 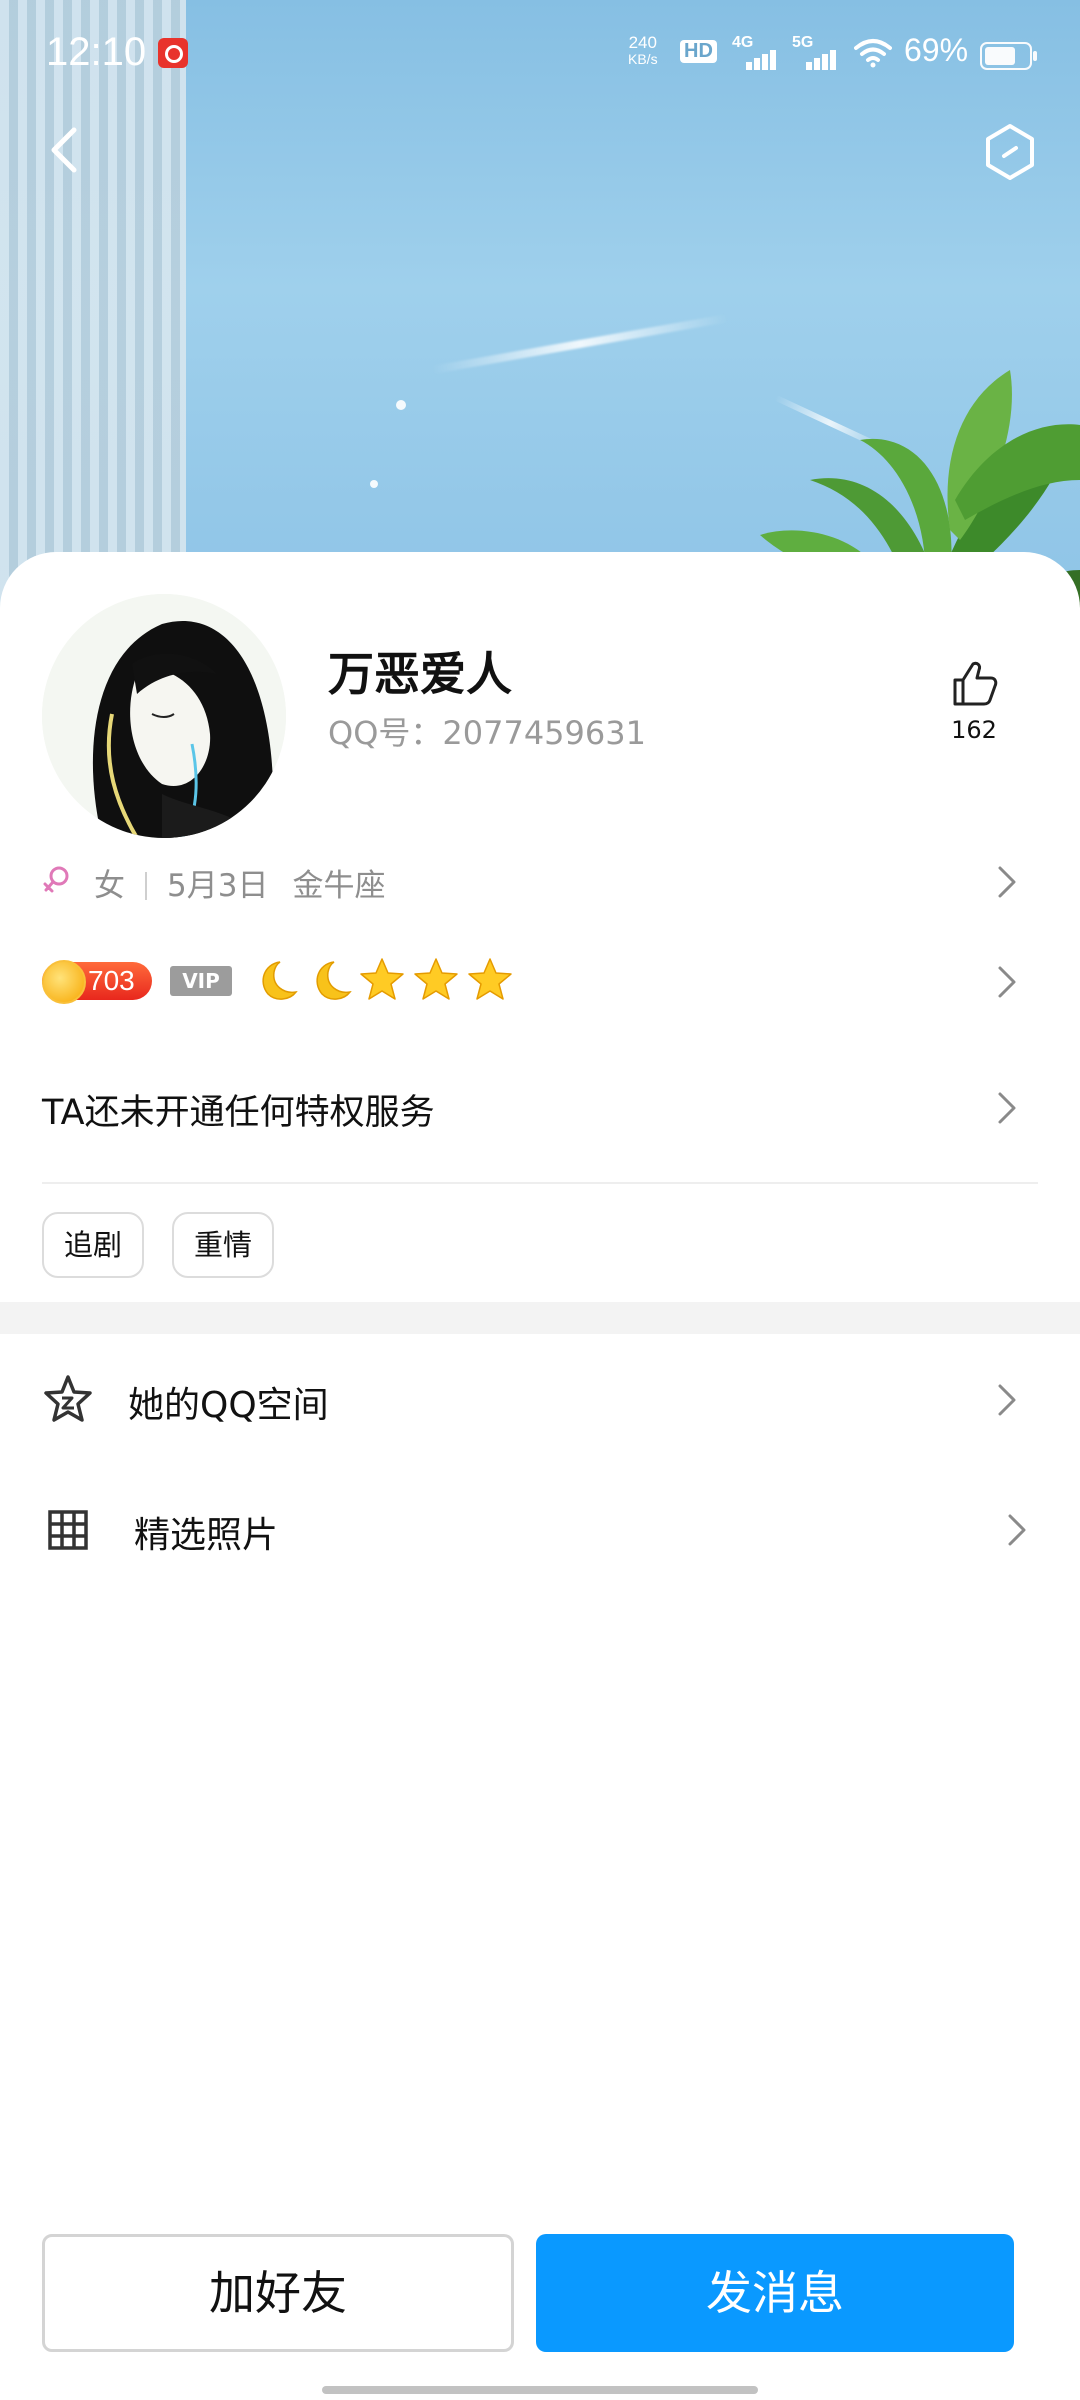 What do you see at coordinates (339, 886) in the screenshot?
I see `zodiac-text: 金牛座` at bounding box center [339, 886].